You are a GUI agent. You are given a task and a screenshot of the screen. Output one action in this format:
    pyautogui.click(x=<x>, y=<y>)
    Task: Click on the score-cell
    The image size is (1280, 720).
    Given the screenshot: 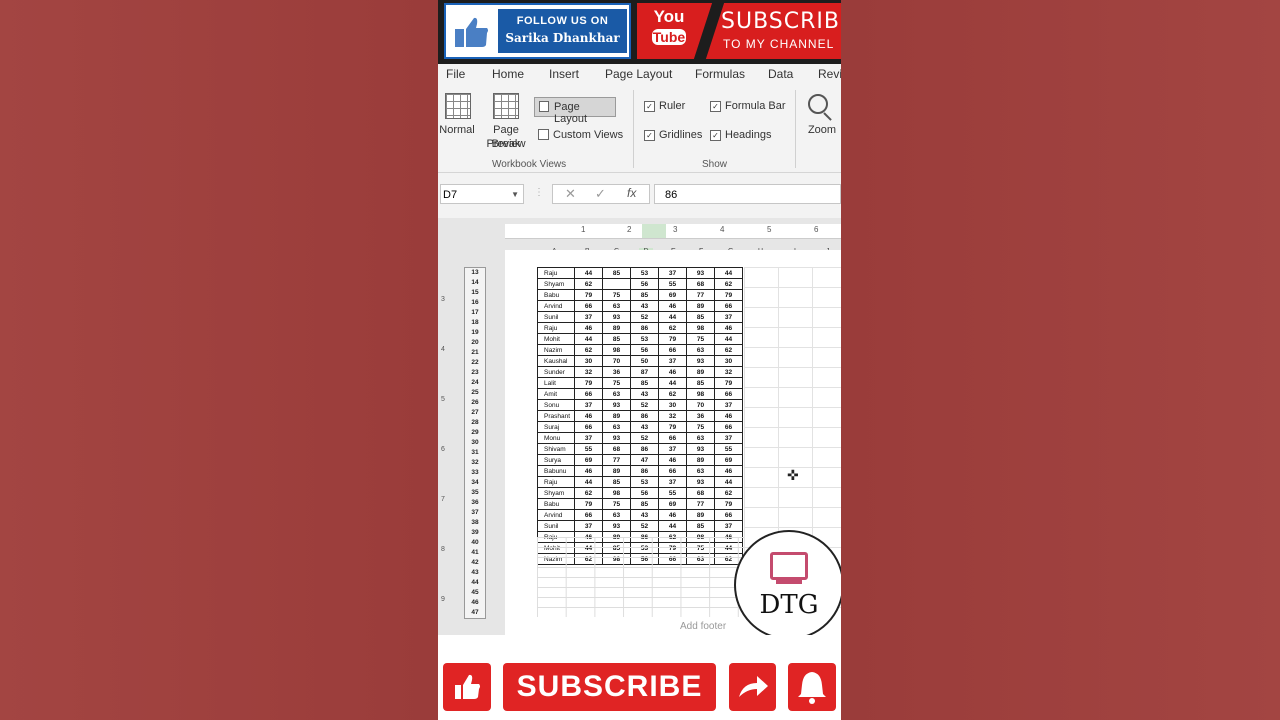 What is the action you would take?
    pyautogui.click(x=616, y=284)
    